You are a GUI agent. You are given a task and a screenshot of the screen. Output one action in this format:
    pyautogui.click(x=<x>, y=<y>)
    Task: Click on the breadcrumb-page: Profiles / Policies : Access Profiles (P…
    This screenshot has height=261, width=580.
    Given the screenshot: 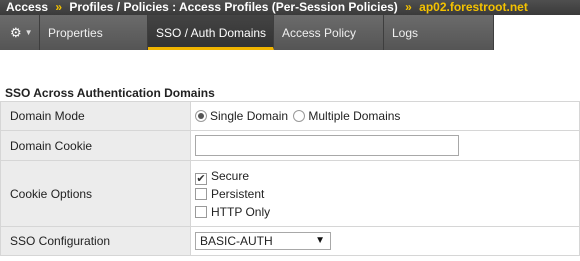 What is the action you would take?
    pyautogui.click(x=233, y=7)
    